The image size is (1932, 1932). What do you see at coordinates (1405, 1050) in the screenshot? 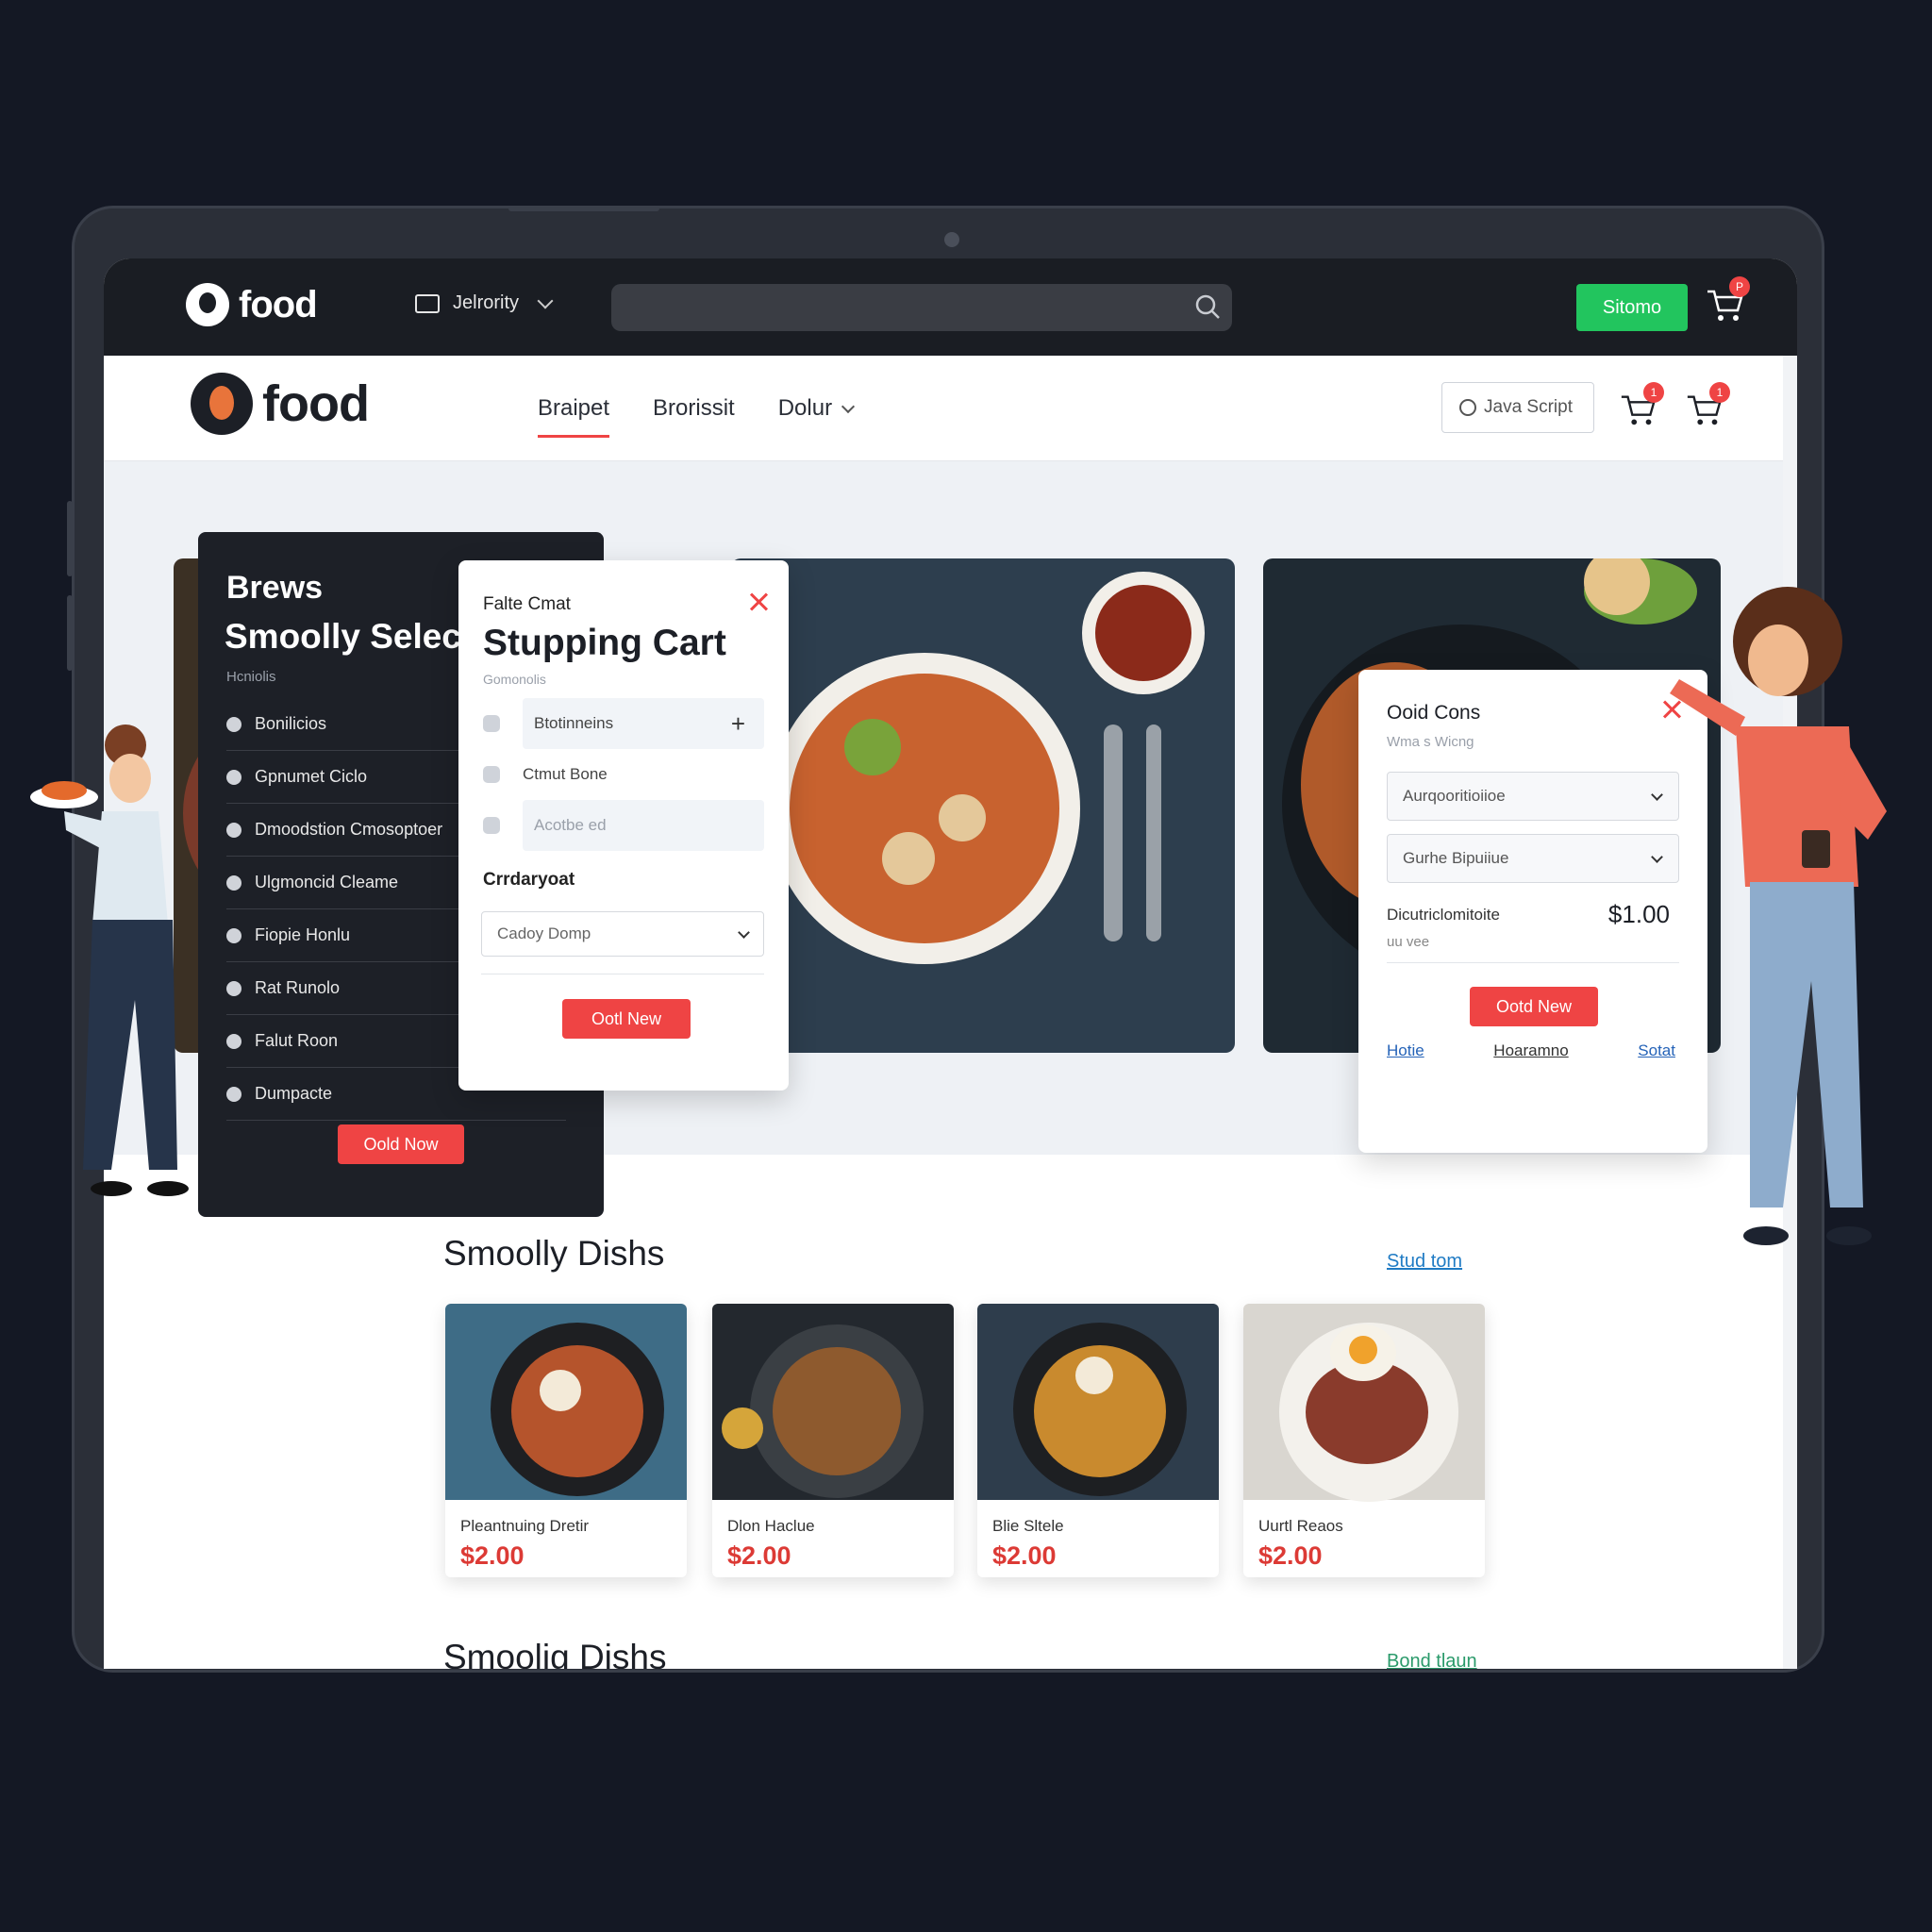
I see `link-home: Hotie` at bounding box center [1405, 1050].